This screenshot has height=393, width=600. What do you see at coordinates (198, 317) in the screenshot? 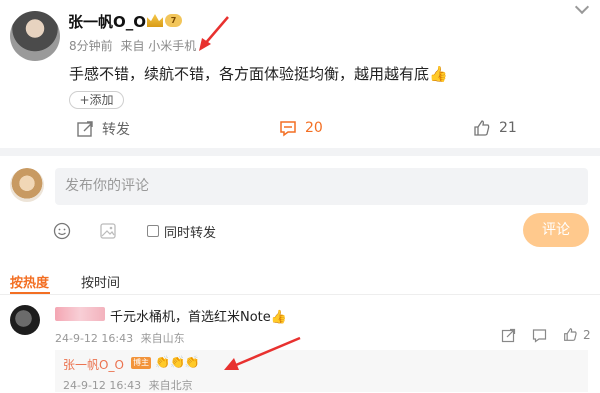
I see `comment-text: 千元水桶机，首选红米Note👍` at bounding box center [198, 317].